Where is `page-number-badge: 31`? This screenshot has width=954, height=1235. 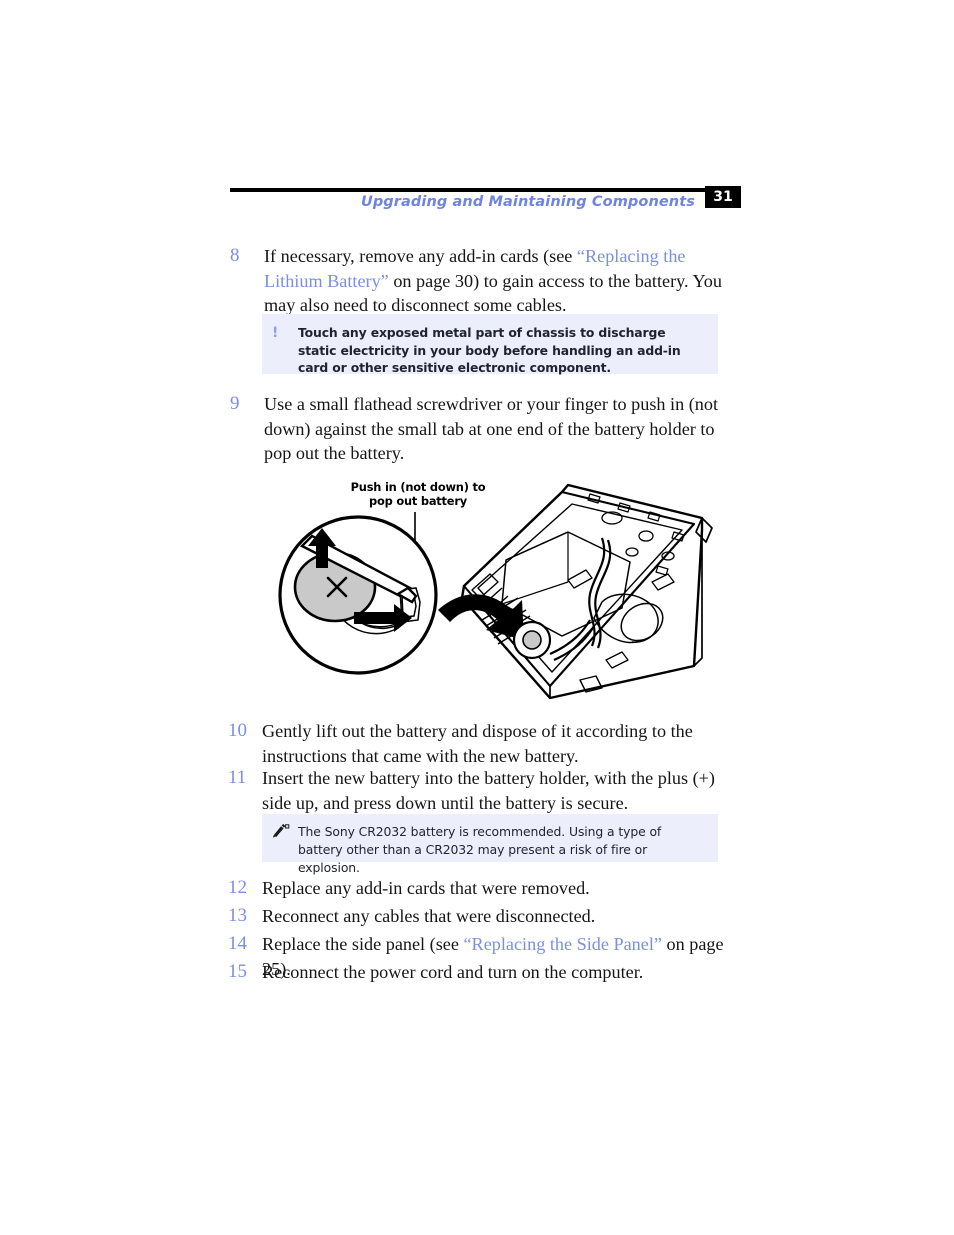
page-number-badge: 31 is located at coordinates (723, 197).